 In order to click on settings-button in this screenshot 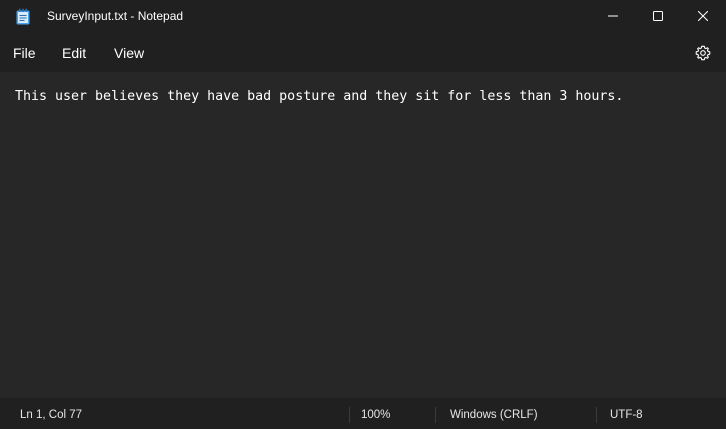, I will do `click(703, 53)`.